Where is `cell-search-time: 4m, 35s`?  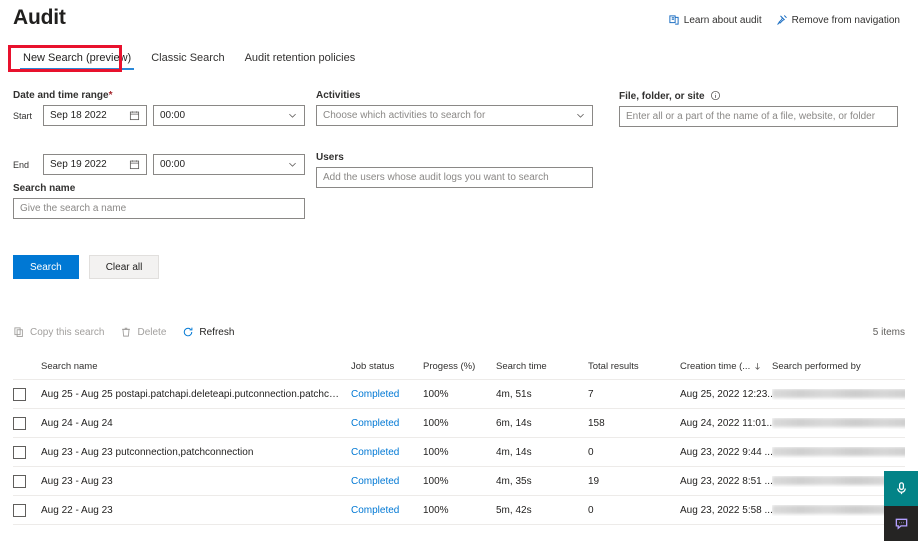
cell-search-time: 4m, 35s is located at coordinates (514, 481).